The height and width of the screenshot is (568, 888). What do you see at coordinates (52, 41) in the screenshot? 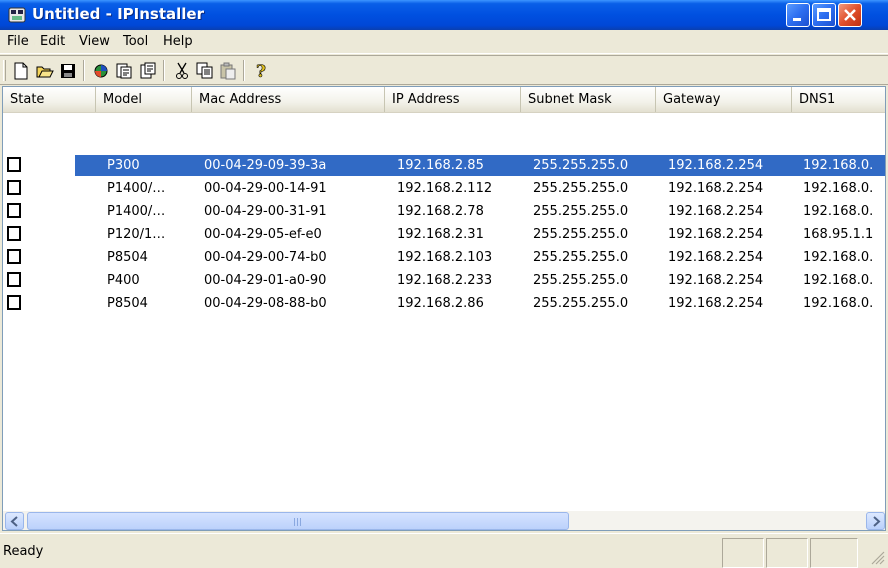
I see `menu-edit: Edit` at bounding box center [52, 41].